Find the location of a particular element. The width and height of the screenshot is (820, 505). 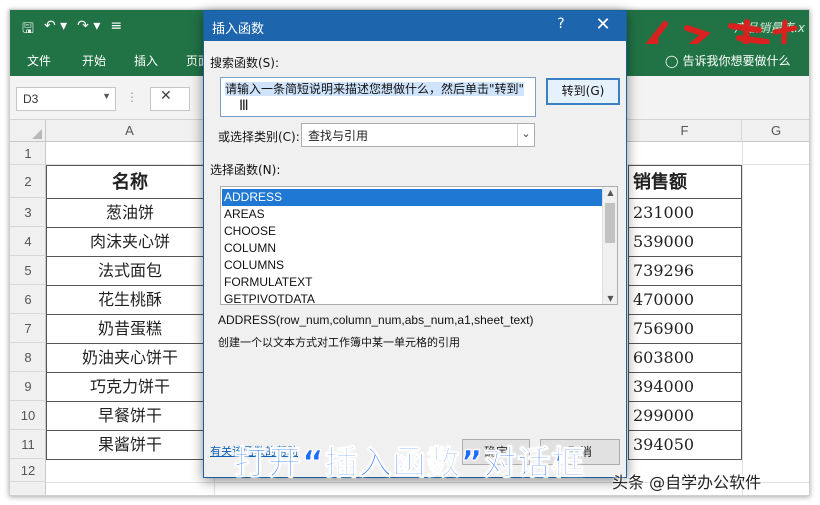

cell-a-item: 早餐饼干 is located at coordinates (130, 416).